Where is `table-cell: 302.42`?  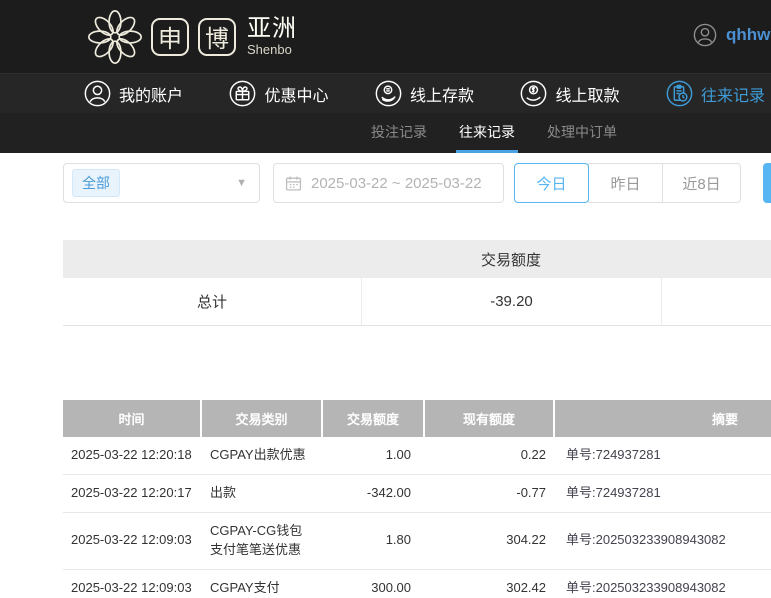 table-cell: 302.42 is located at coordinates (526, 587).